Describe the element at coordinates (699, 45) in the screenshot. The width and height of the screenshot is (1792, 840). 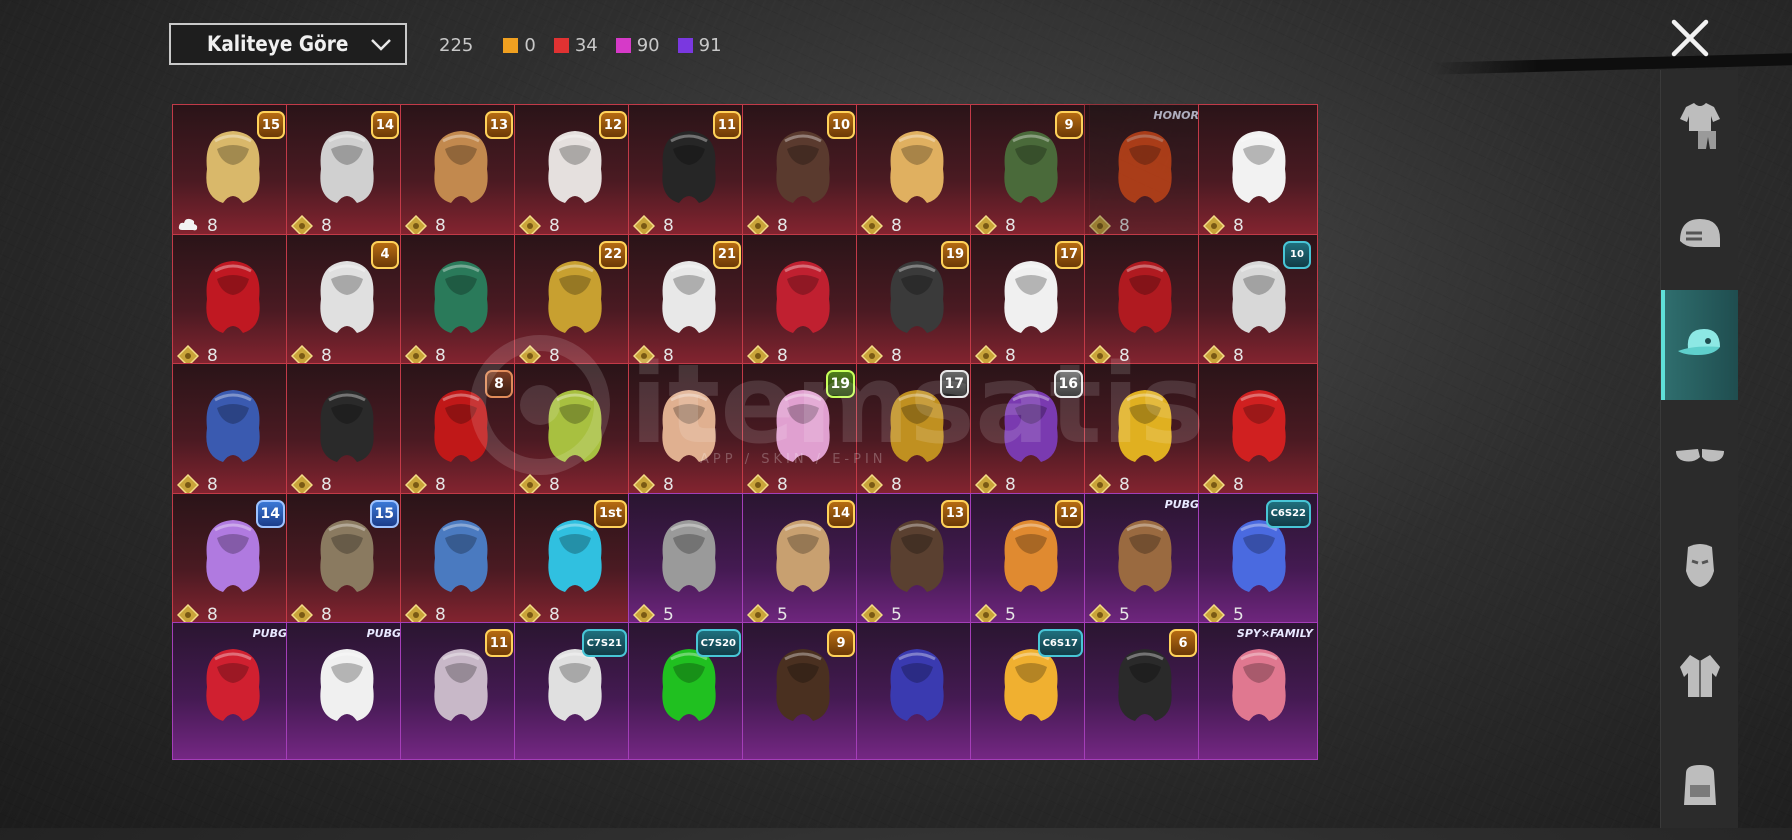
I see `count-rare: 91` at that location.